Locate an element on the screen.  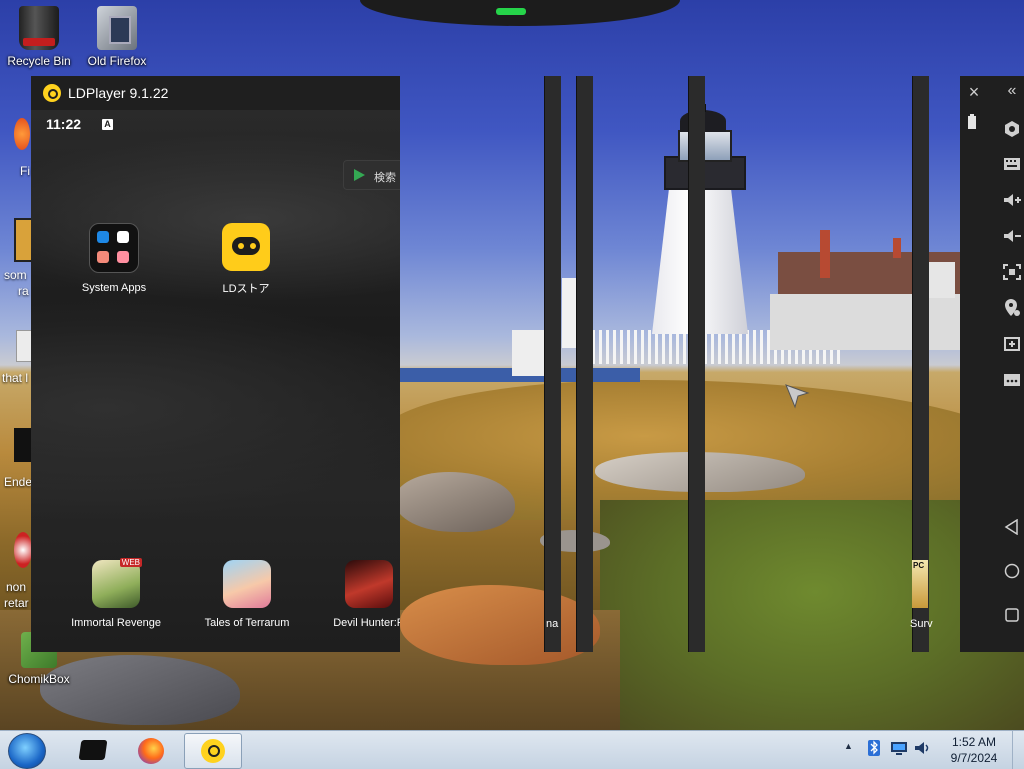
folder-app-icon is located at coordinates (117, 28).